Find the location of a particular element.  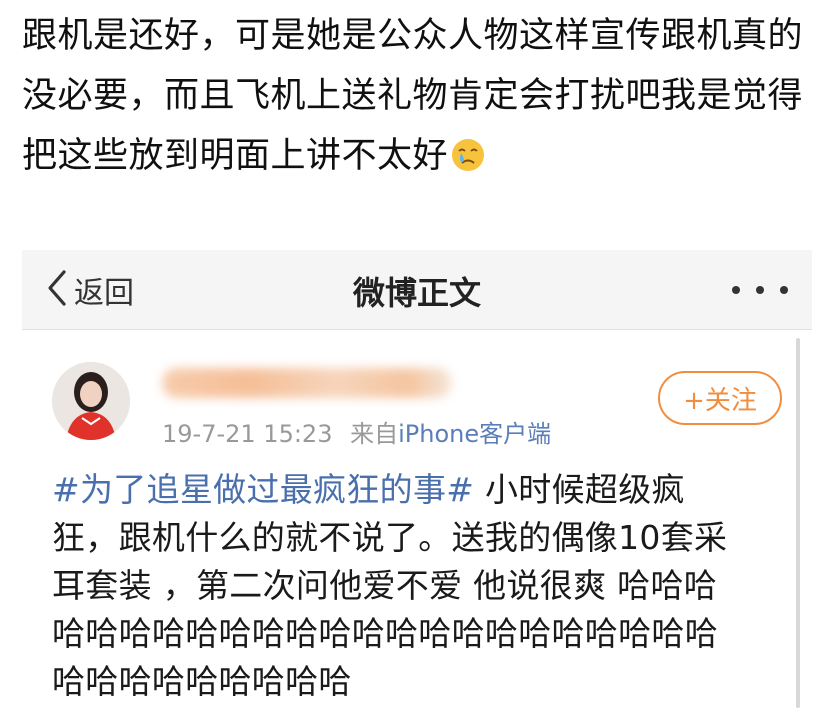

post-line-2: 狂，跟机什么的就不说了。送我的偶像10套采 is located at coordinates (390, 537).